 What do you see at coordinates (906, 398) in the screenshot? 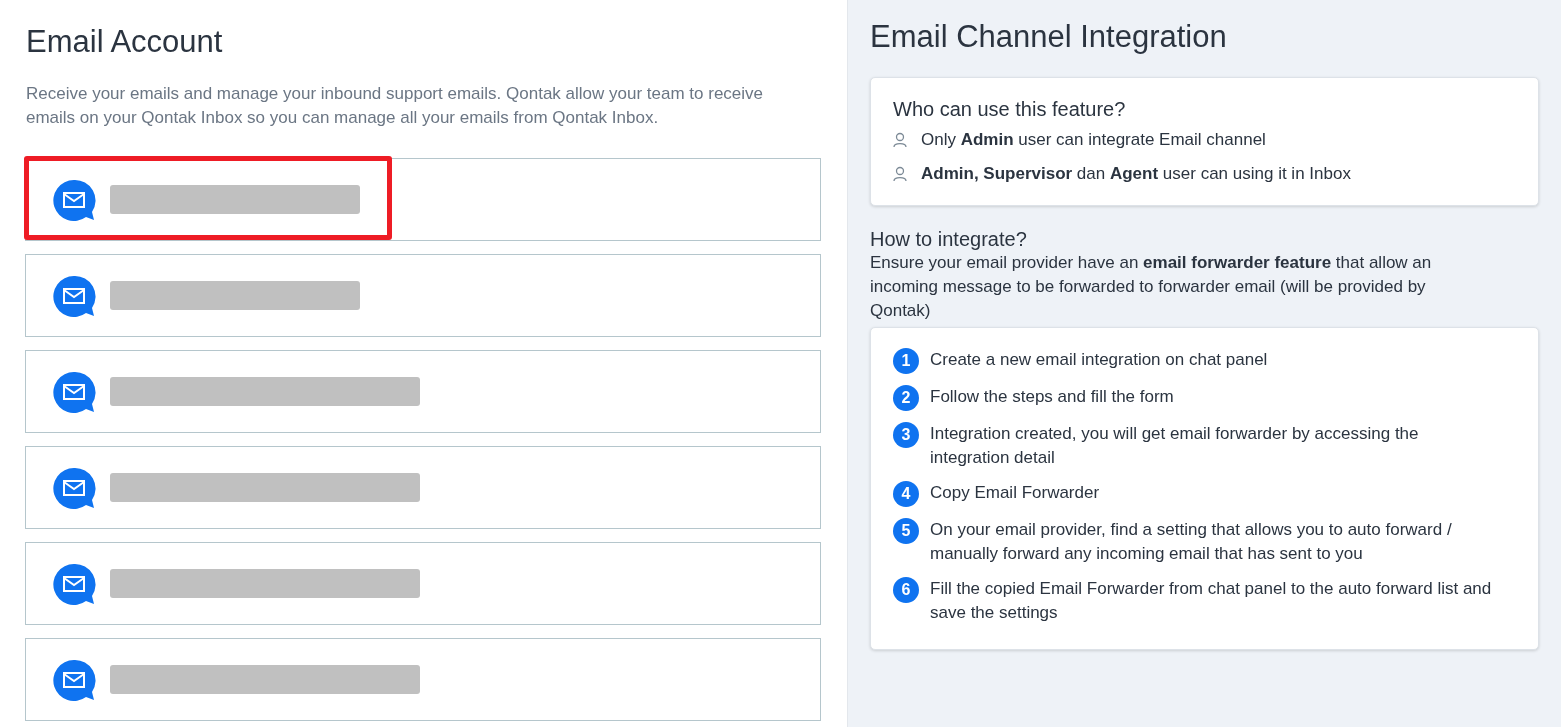
I see `step-number: 2` at bounding box center [906, 398].